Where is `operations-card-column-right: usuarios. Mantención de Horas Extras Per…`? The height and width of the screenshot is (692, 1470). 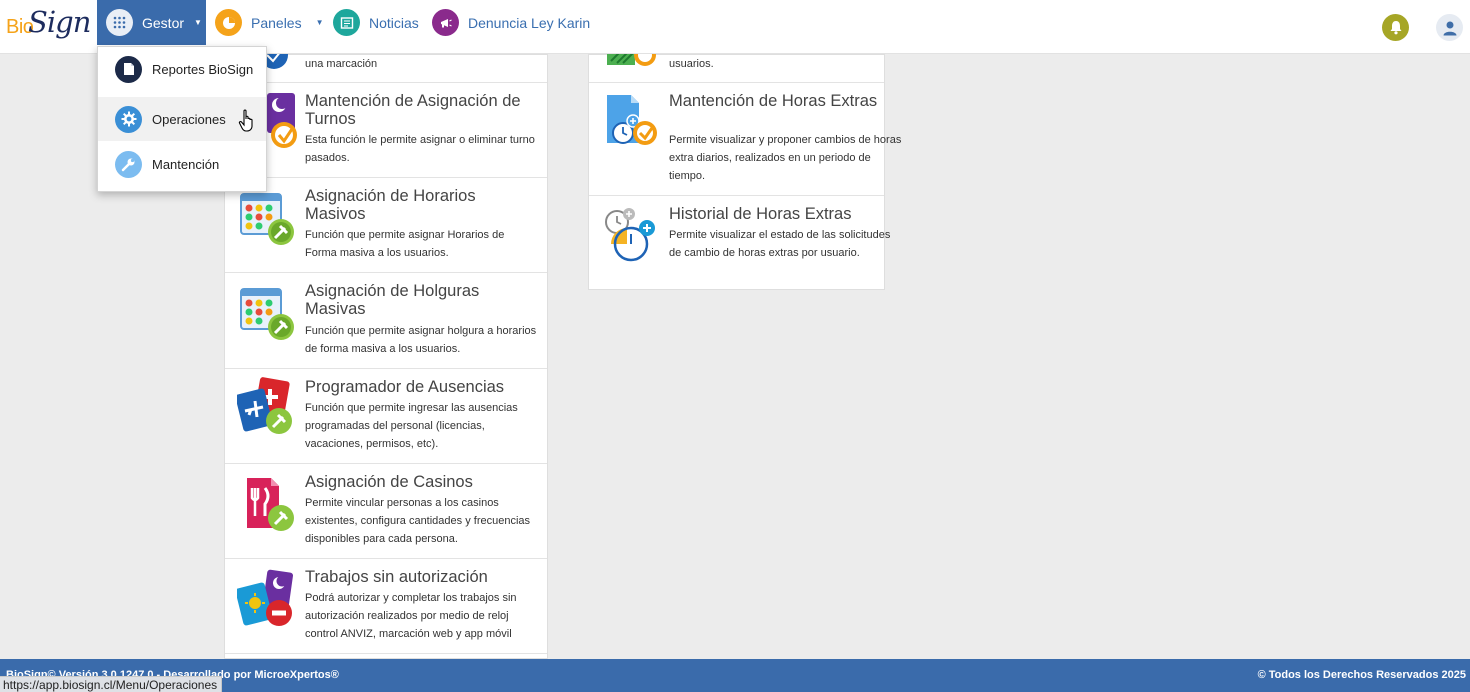 operations-card-column-right: usuarios. Mantención de Horas Extras Per… is located at coordinates (744, 171).